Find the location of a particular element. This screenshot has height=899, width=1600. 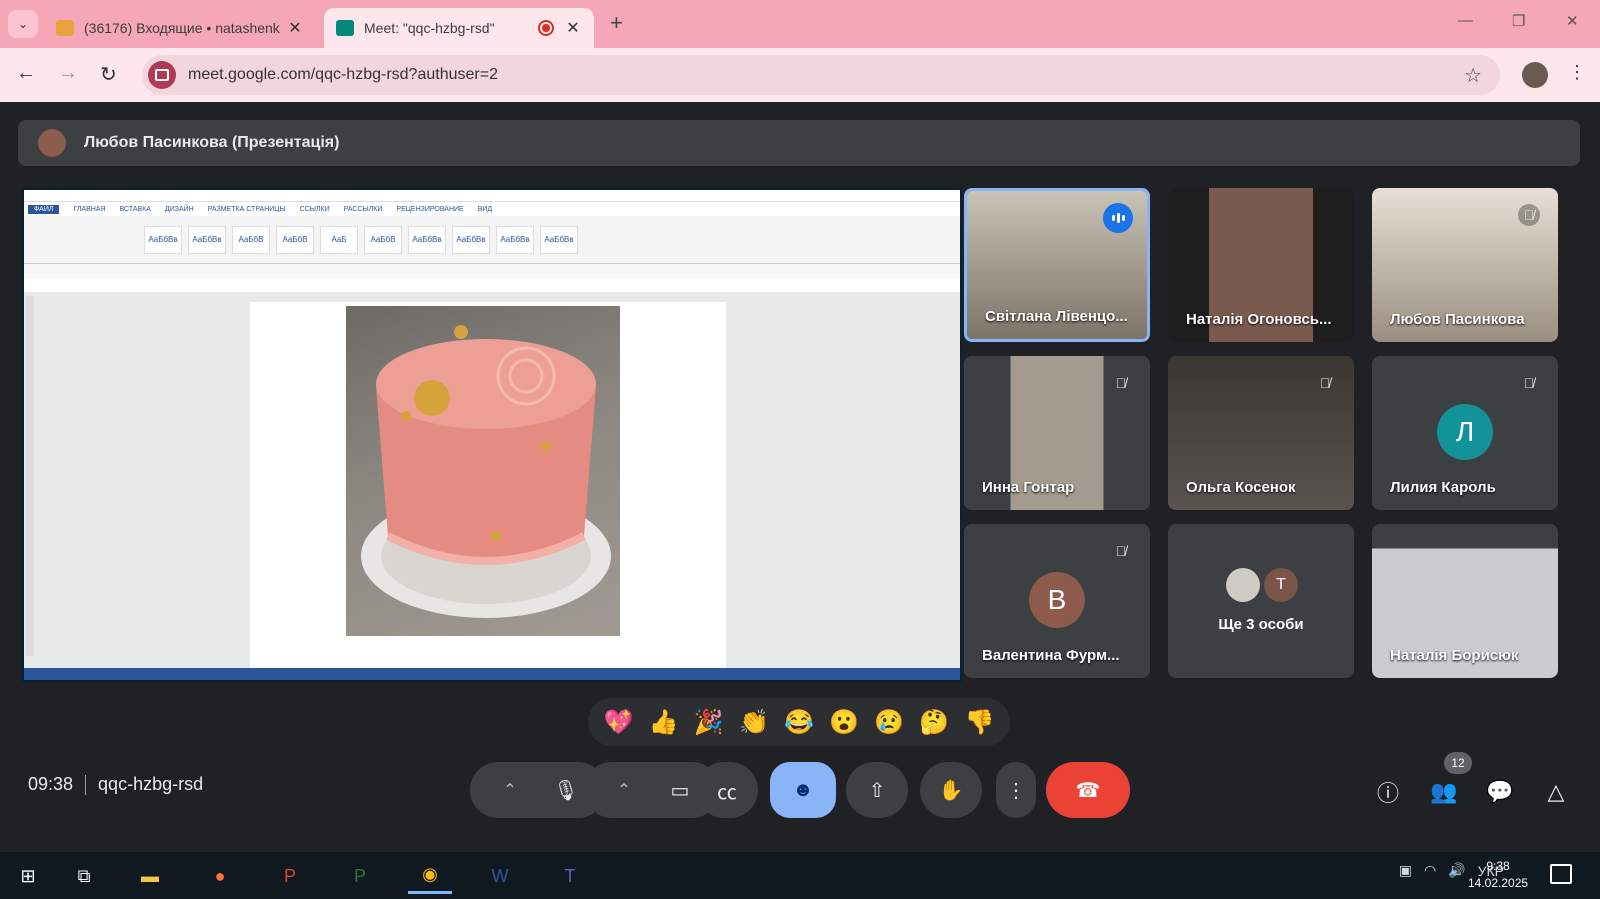

notifications-icon is located at coordinates (1561, 874).